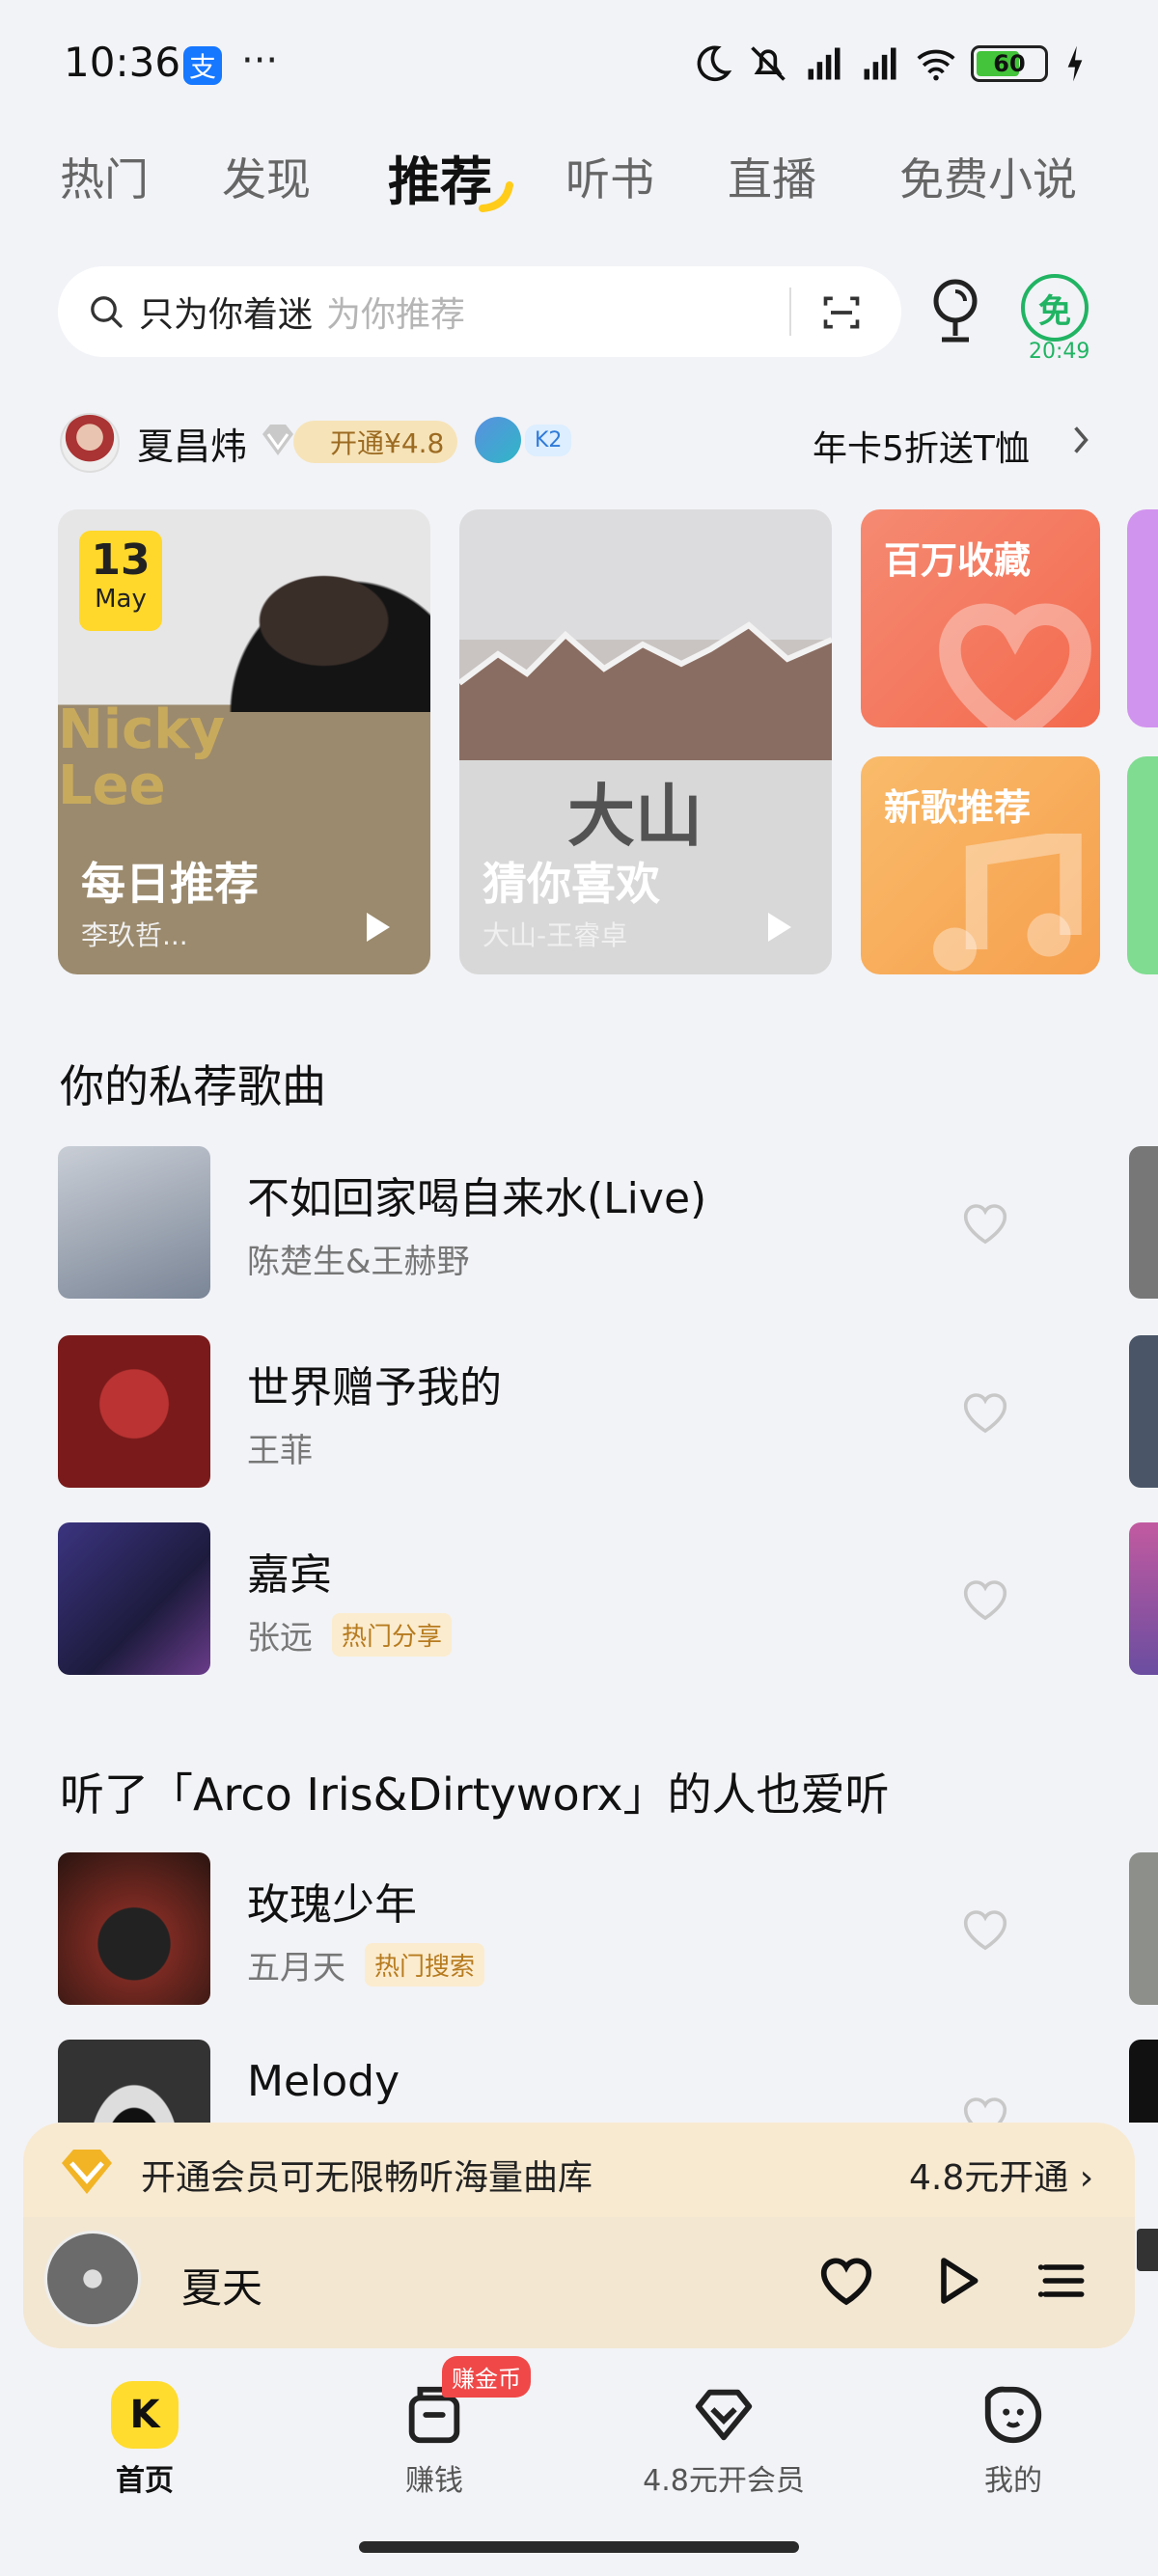 The image size is (1158, 2576). Describe the element at coordinates (1075, 64) in the screenshot. I see `charging-icon` at that location.